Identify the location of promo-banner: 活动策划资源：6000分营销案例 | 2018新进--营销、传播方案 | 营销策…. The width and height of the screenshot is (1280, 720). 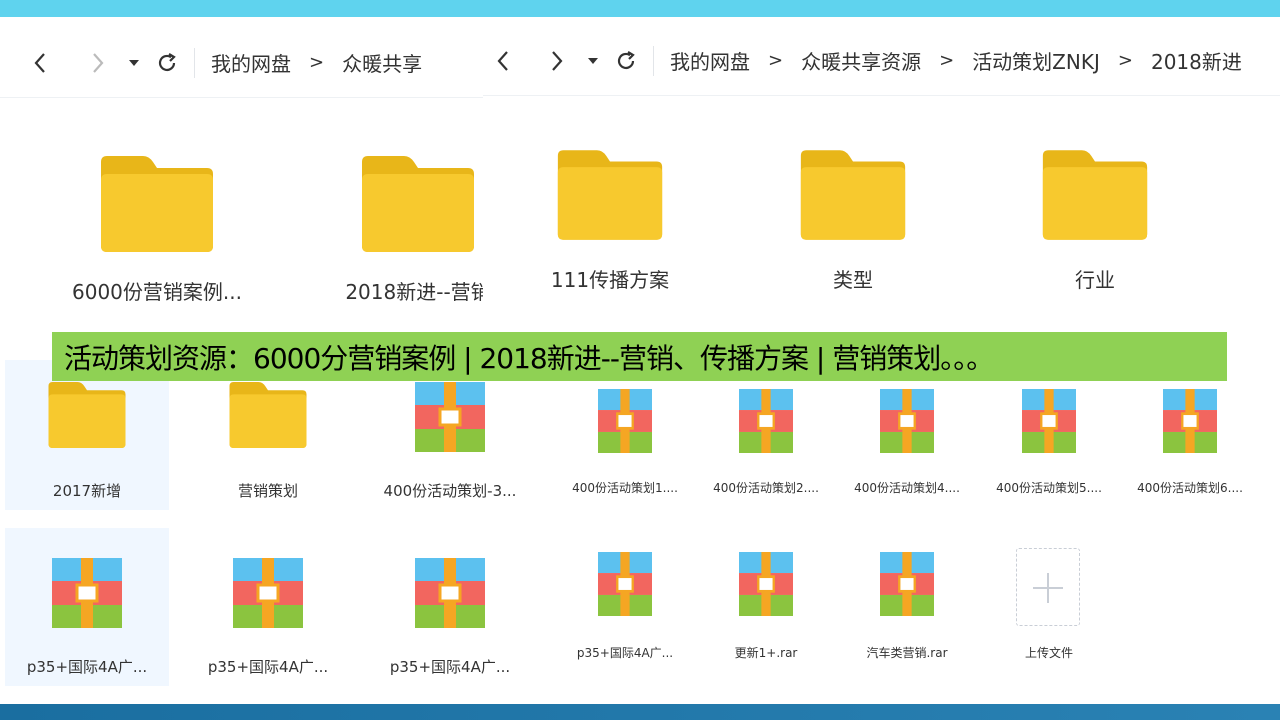
(639, 356).